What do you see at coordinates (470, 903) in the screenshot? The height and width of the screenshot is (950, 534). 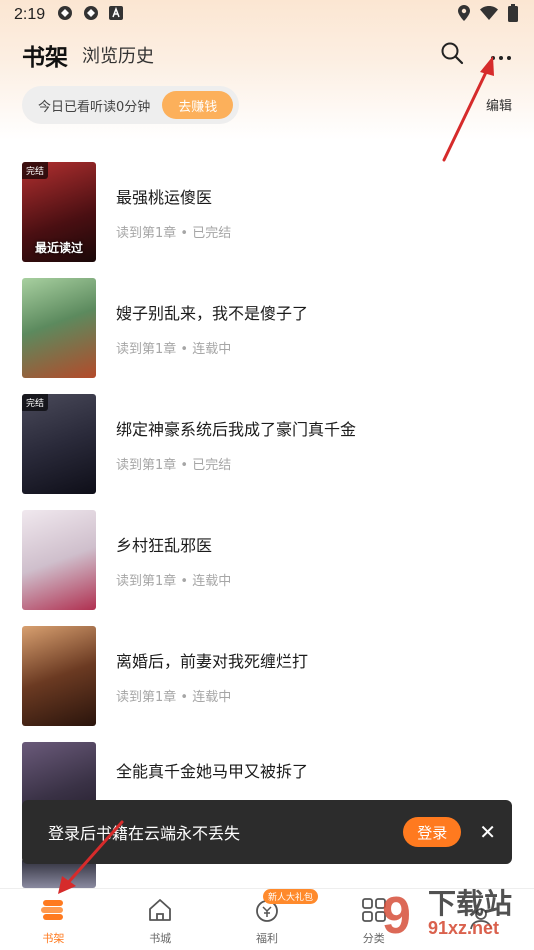 I see `watermark-title: 下载站` at bounding box center [470, 903].